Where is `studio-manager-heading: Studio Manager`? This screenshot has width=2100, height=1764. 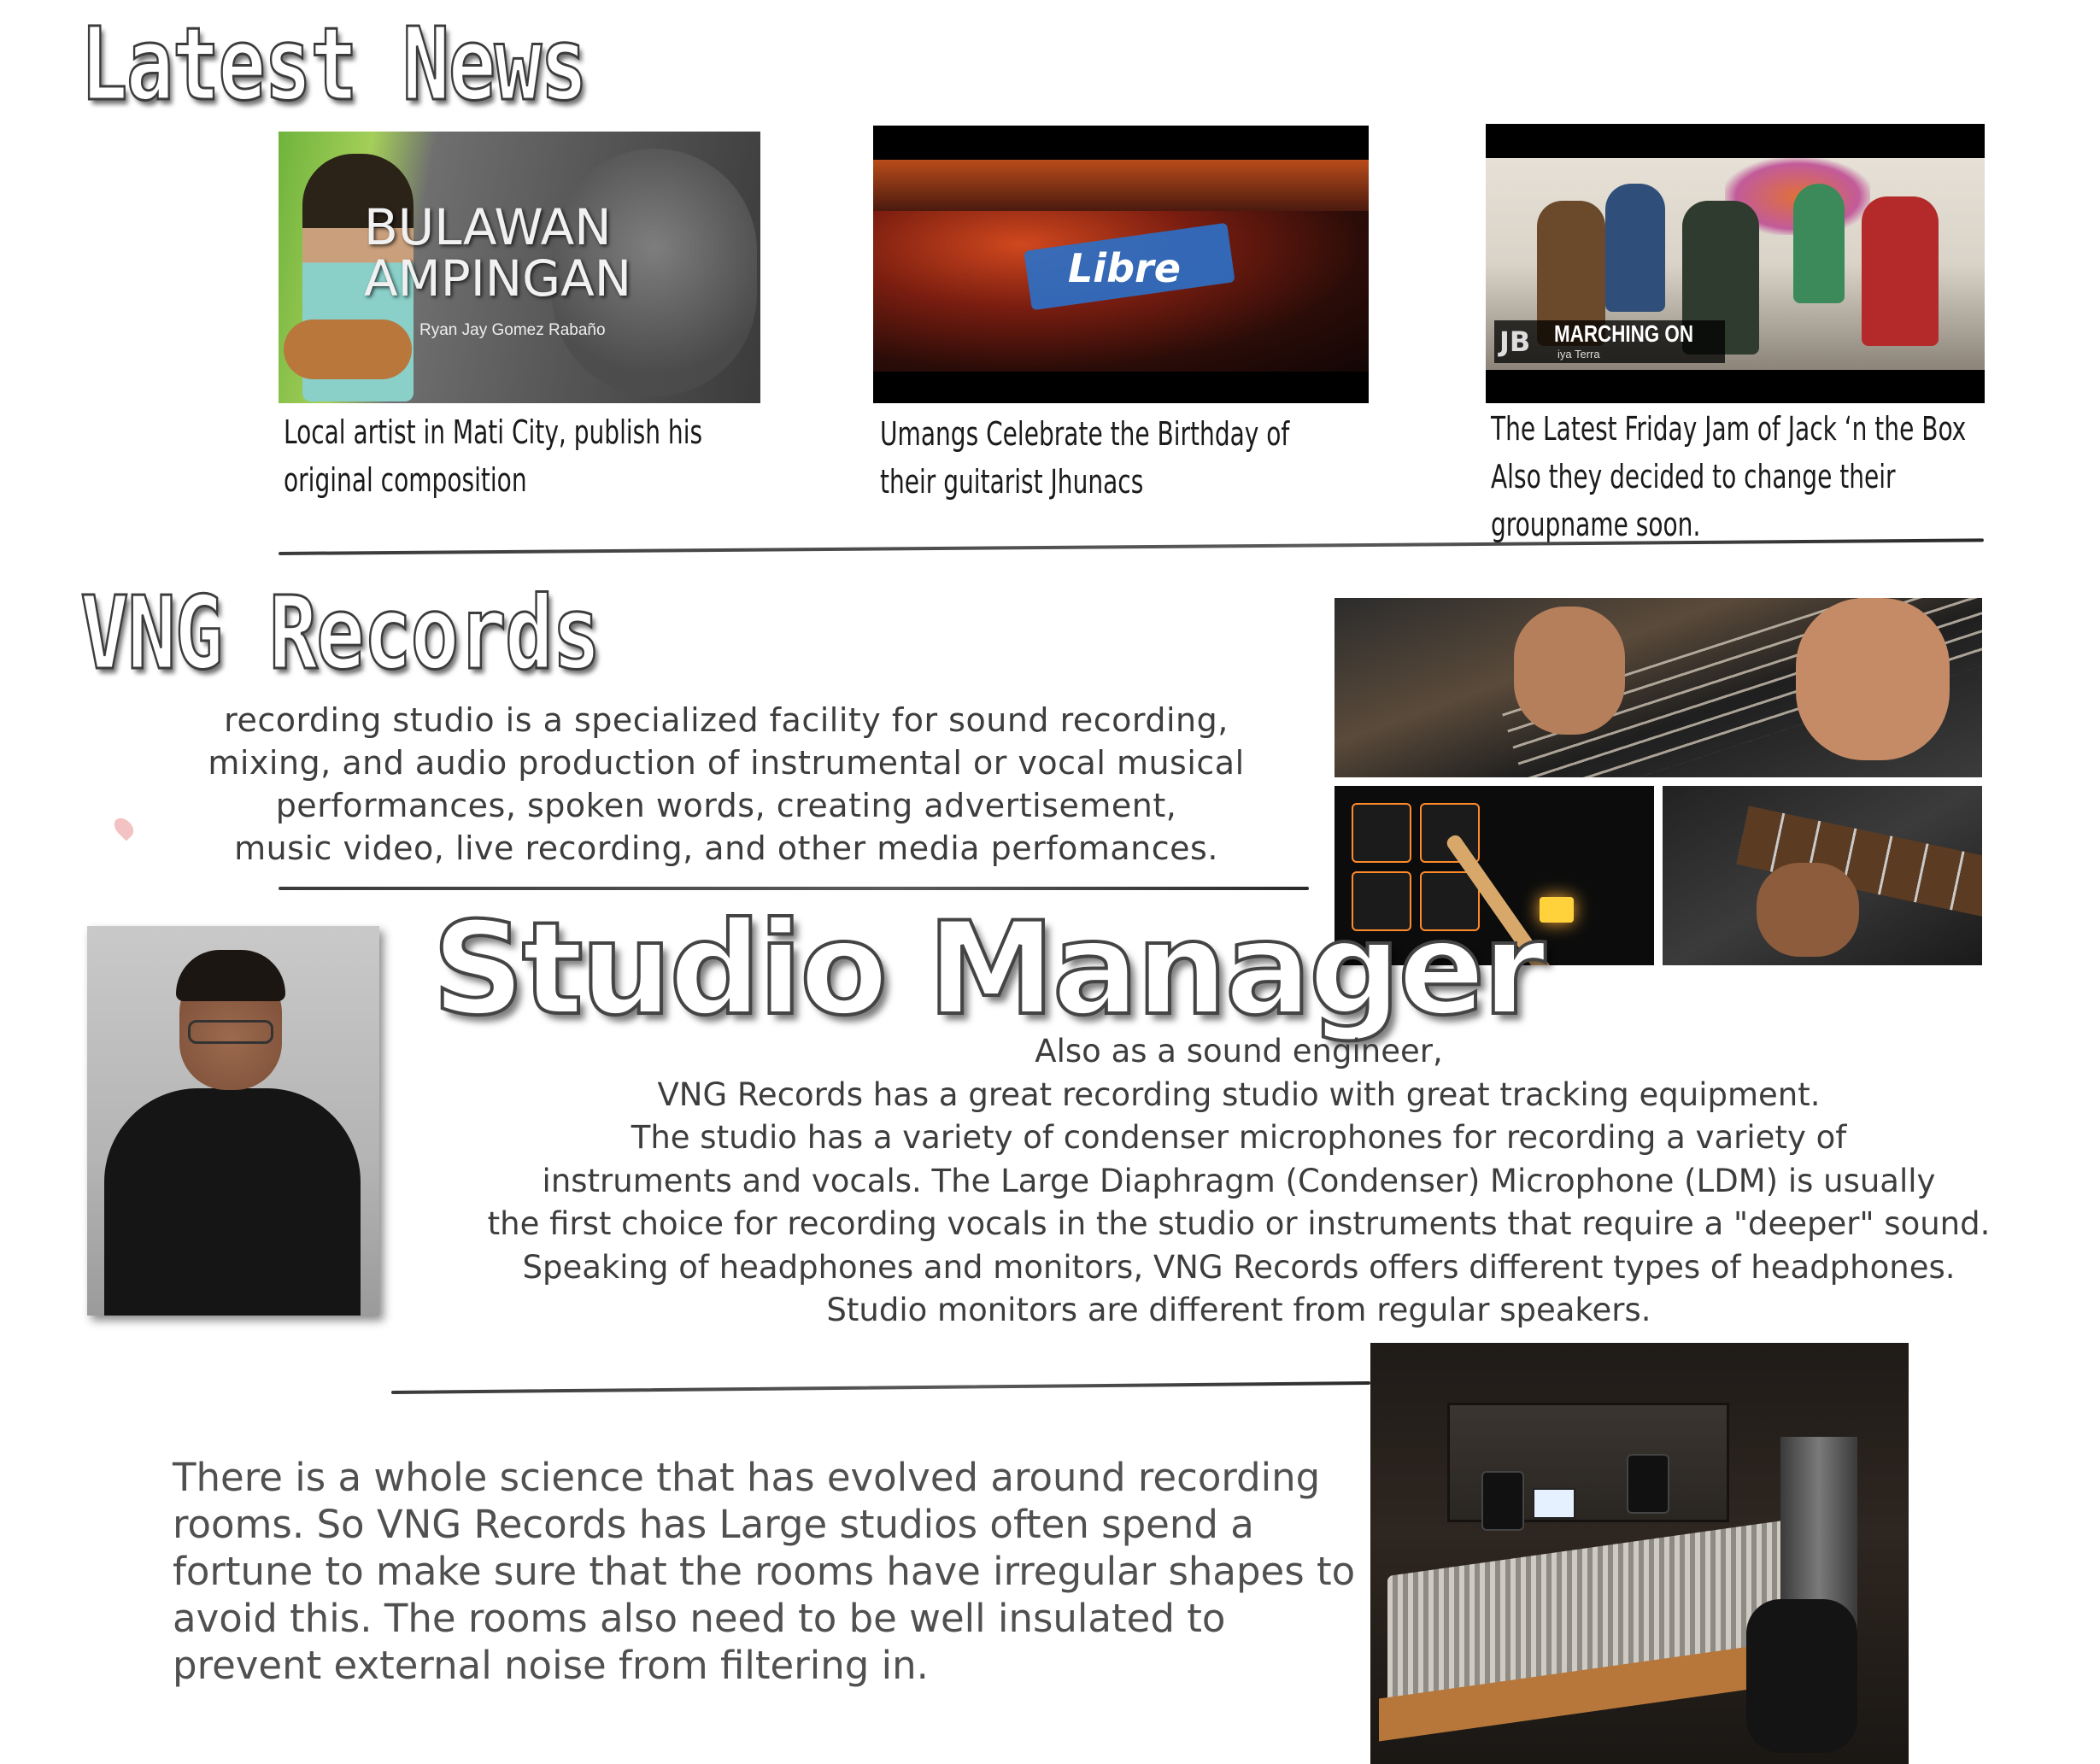 studio-manager-heading: Studio Manager is located at coordinates (989, 970).